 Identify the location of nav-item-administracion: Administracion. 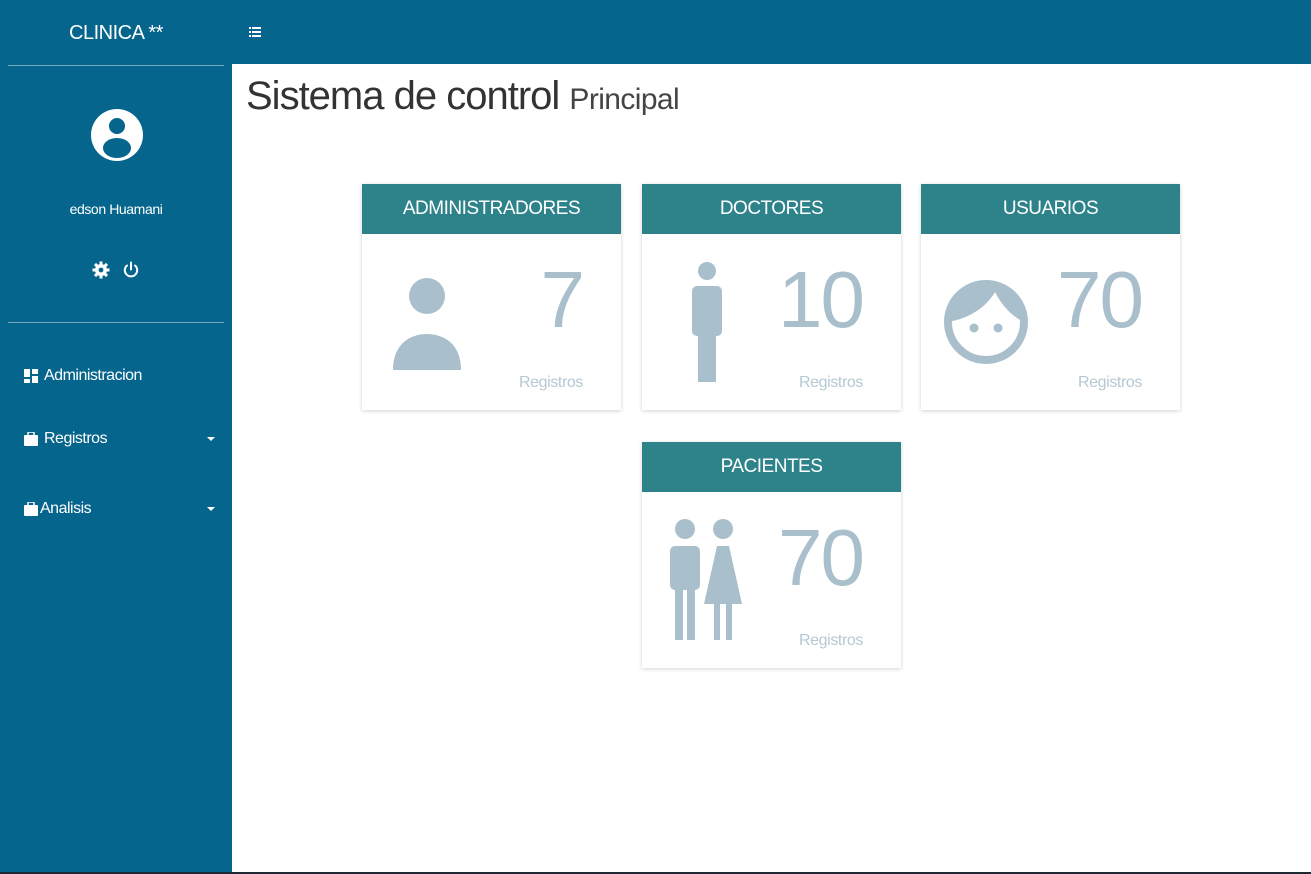
(120, 376).